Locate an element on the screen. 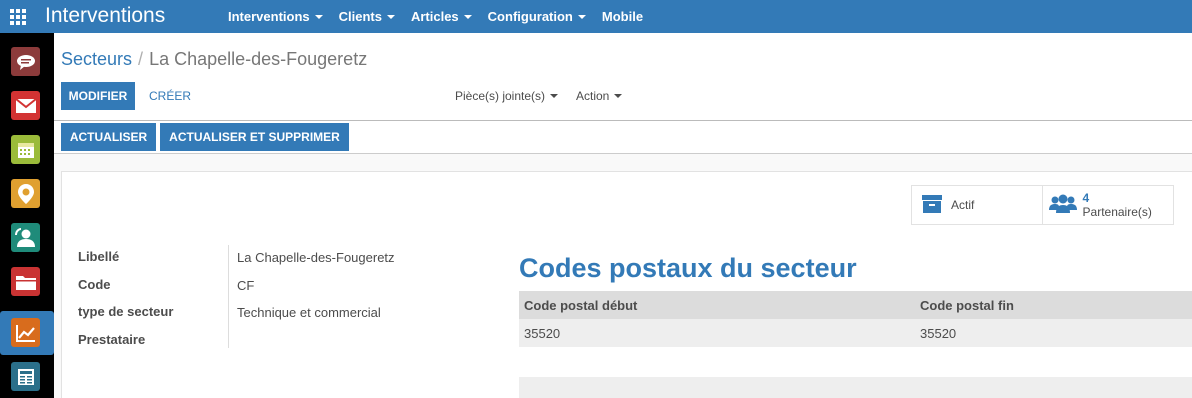  apps-menu-icon is located at coordinates (18, 17).